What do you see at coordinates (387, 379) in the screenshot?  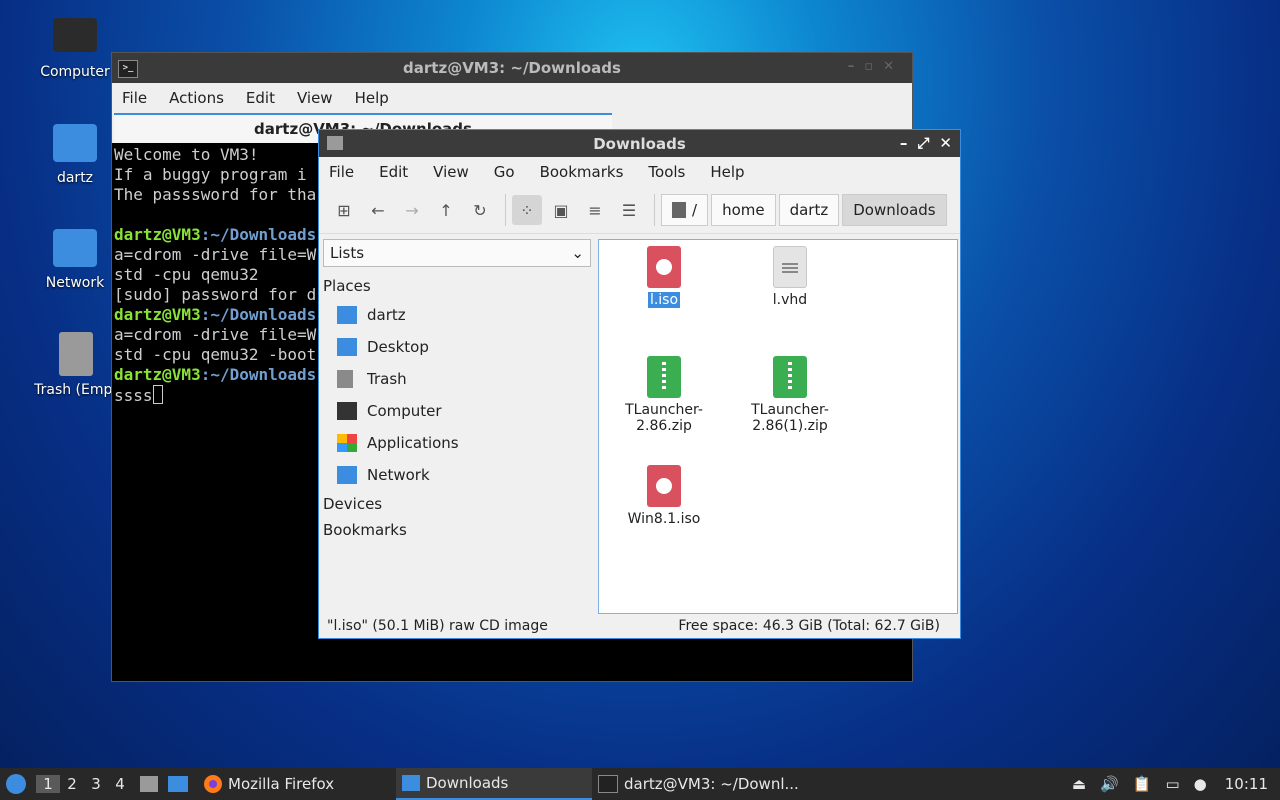 I see `place-label: Trash` at bounding box center [387, 379].